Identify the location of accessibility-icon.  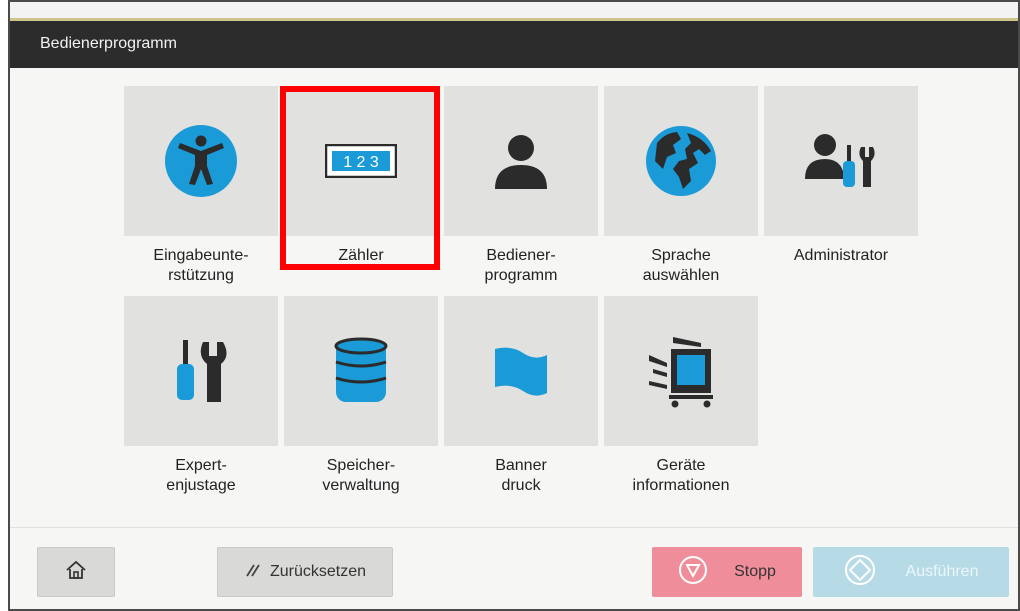
(201, 161).